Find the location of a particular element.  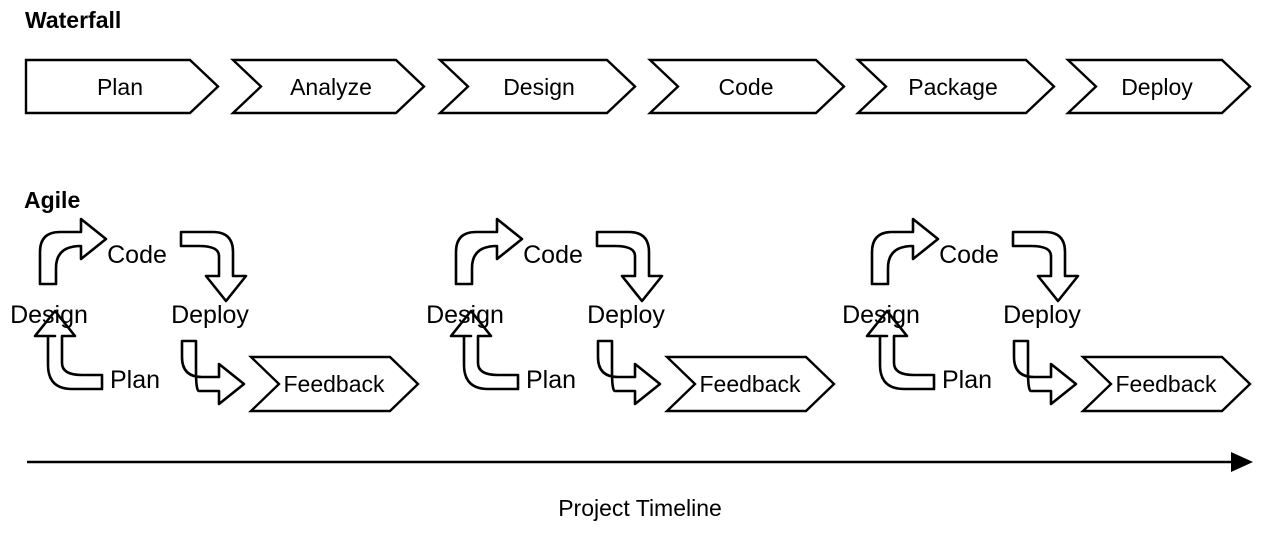

waterfall-stage-plan: Plan is located at coordinates (122, 86).